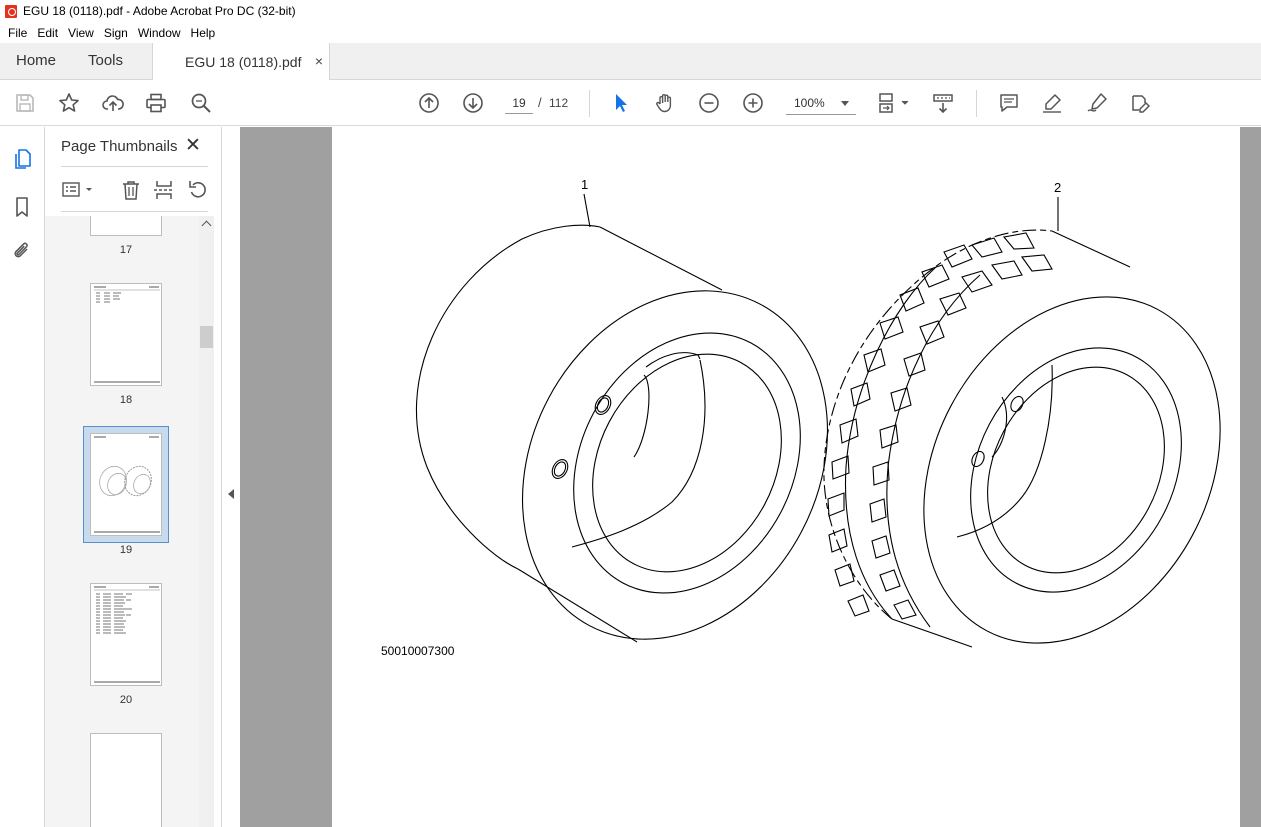 The image size is (1261, 827). I want to click on rotate-icon, so click(197, 189).